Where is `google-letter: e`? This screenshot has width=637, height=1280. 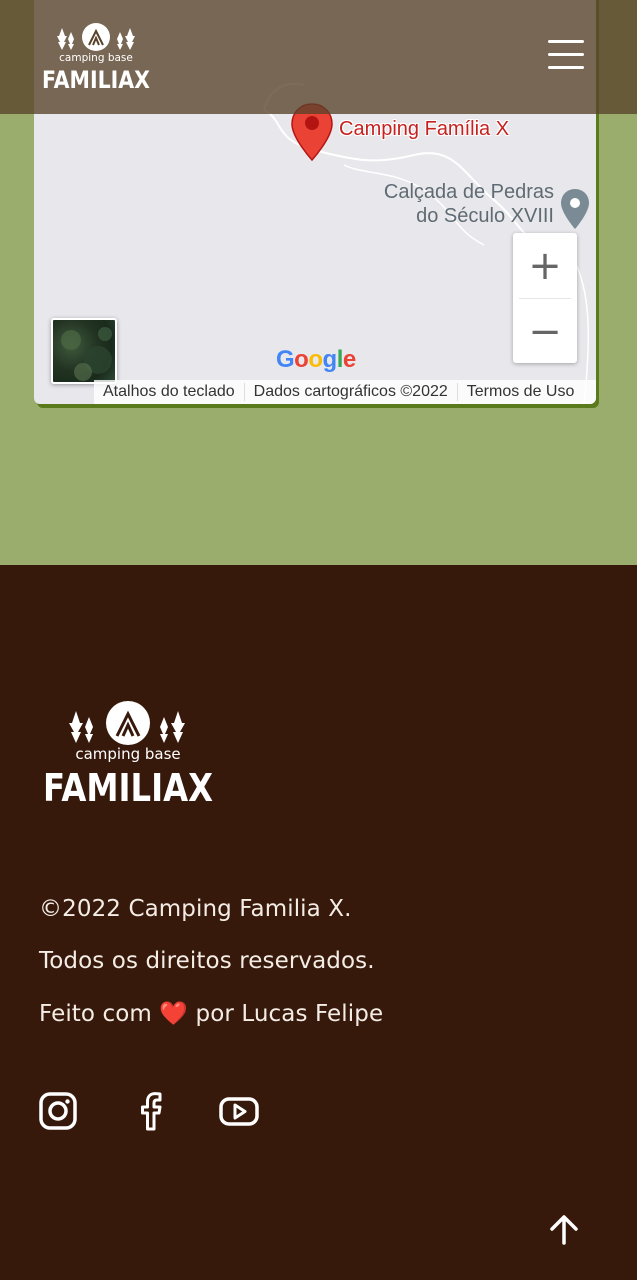 google-letter: e is located at coordinates (349, 359).